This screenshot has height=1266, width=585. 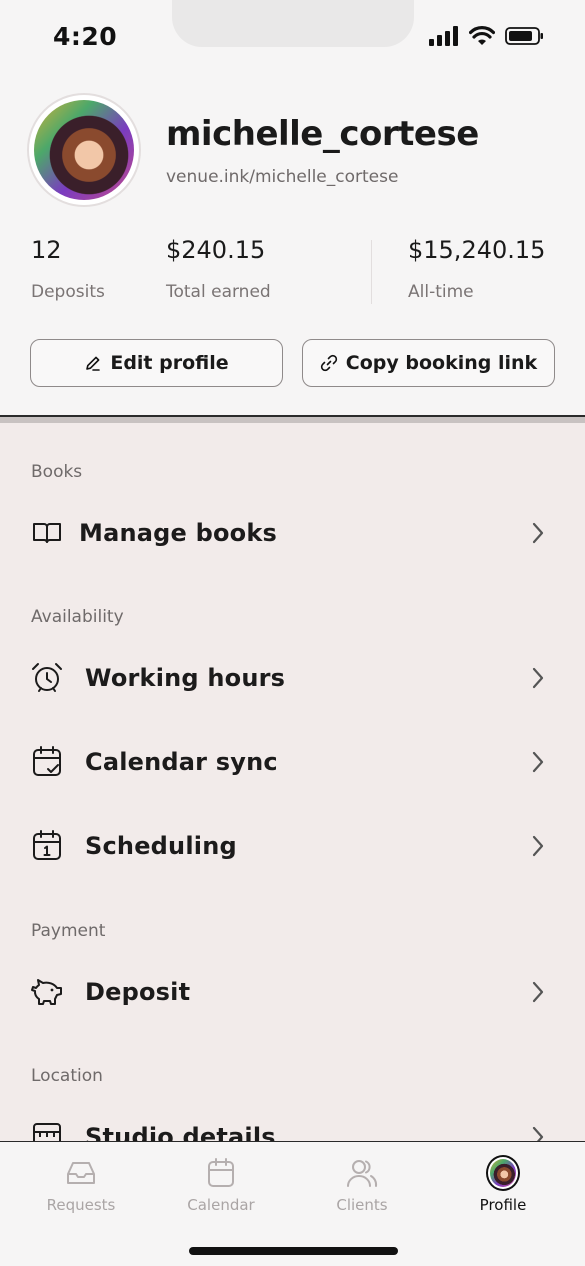 What do you see at coordinates (292, 992) in the screenshot?
I see `row-deposit: Deposit` at bounding box center [292, 992].